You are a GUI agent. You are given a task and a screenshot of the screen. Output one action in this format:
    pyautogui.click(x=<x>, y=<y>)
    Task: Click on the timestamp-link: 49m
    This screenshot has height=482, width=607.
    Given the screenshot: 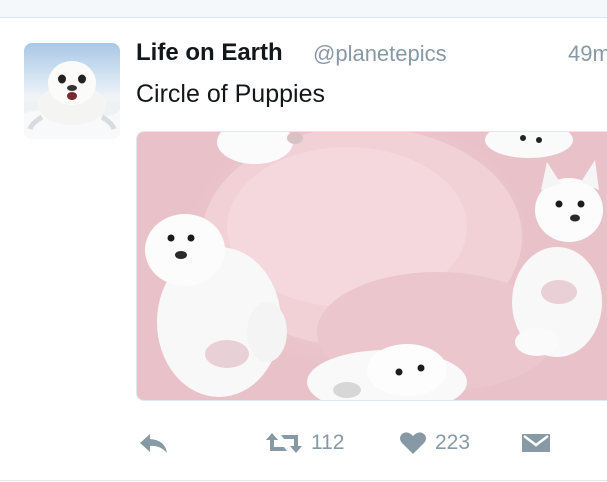 What is the action you would take?
    pyautogui.click(x=587, y=54)
    